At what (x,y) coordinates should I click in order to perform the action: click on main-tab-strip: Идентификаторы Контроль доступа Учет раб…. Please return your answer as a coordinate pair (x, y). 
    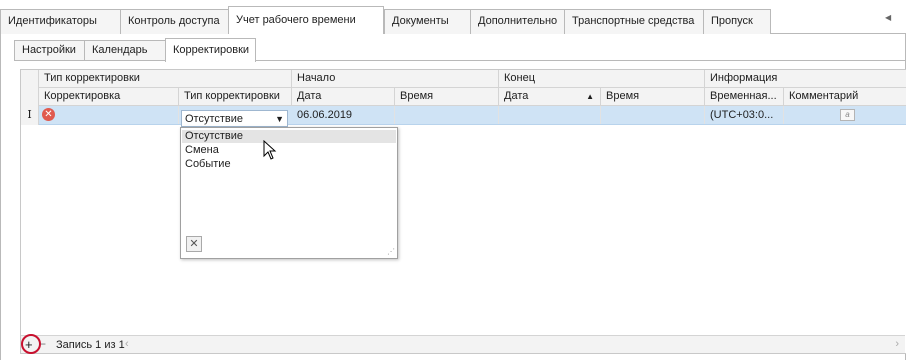
    Looking at the image, I should click on (453, 17).